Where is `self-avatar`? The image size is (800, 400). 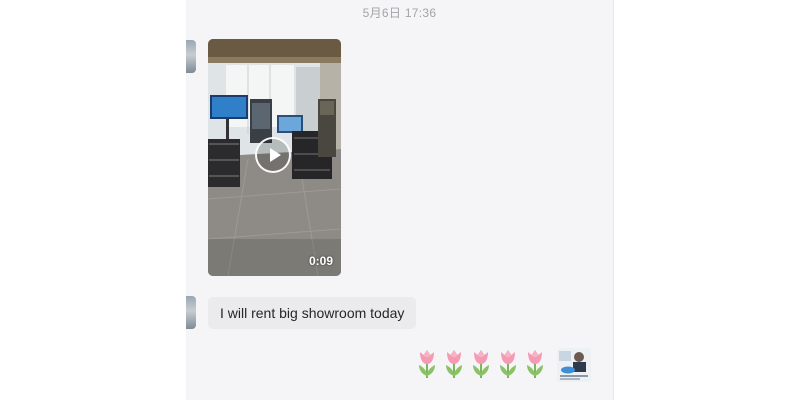 self-avatar is located at coordinates (574, 365).